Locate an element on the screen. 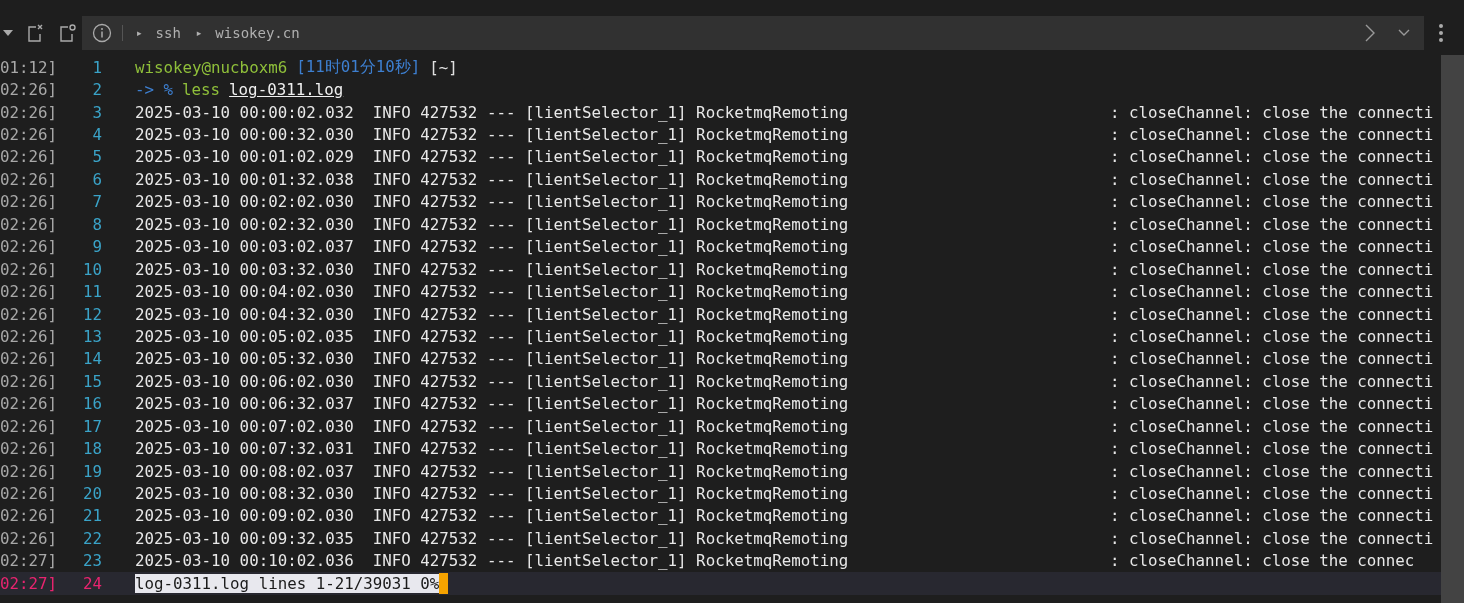 The image size is (1464, 603). line-number: 14 is located at coordinates (91, 359).